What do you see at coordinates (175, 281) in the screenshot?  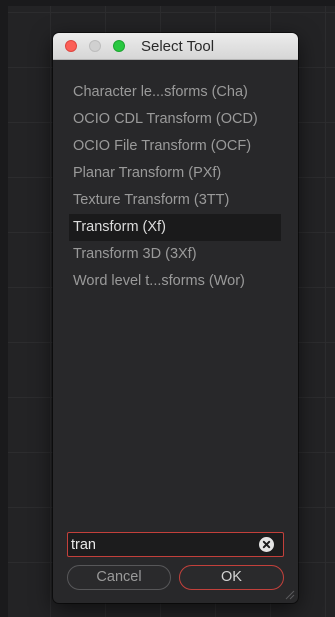 I see `list-item: Word level t...sforms (Wor)` at bounding box center [175, 281].